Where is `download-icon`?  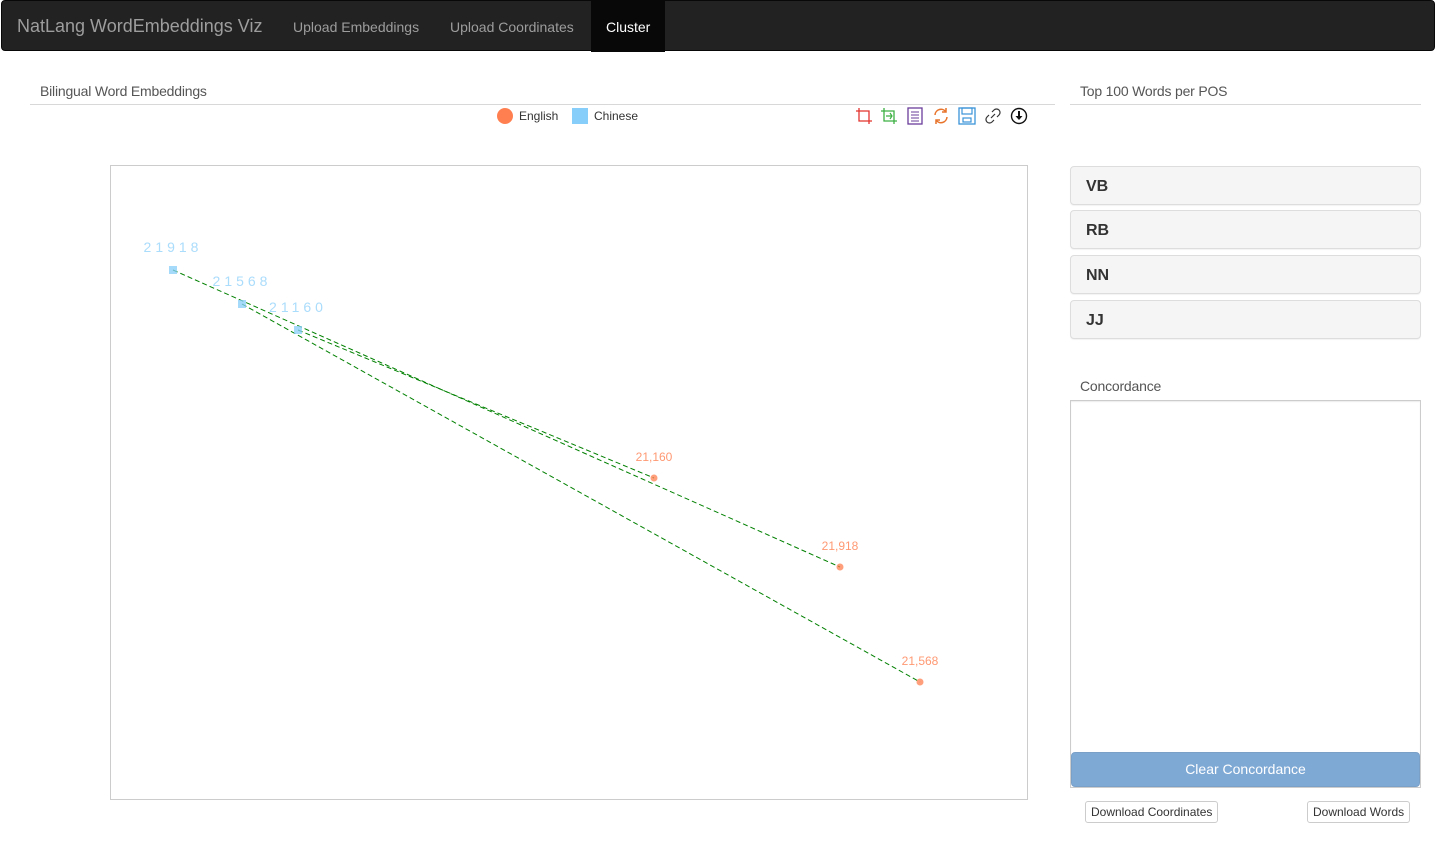 download-icon is located at coordinates (1019, 116).